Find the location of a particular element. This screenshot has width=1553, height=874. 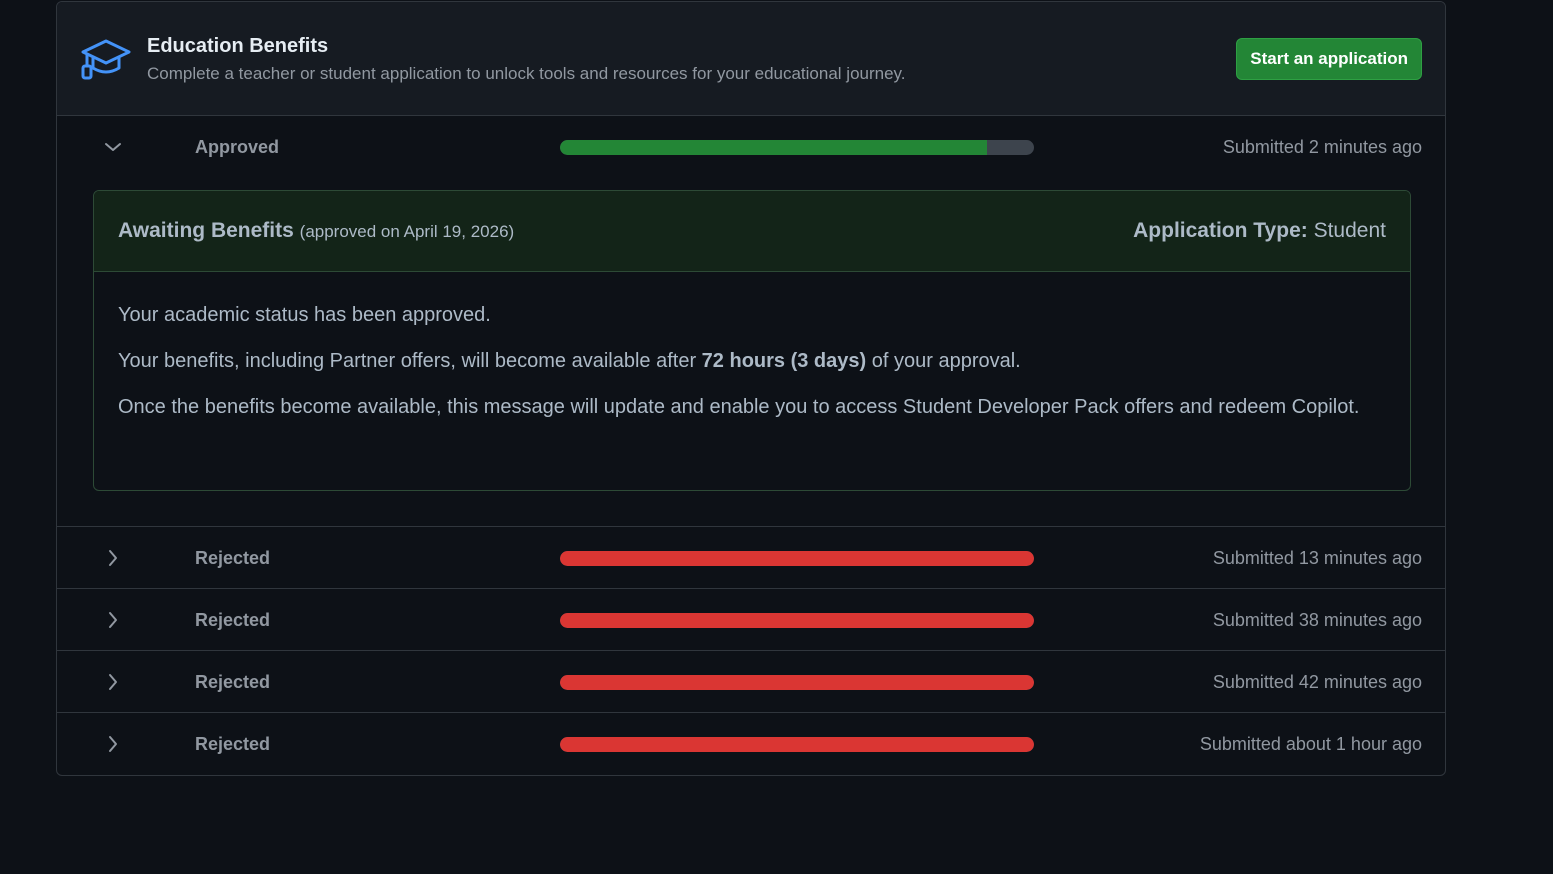

awaiting-benefits-label: Awaiting Benefits is located at coordinates (206, 230).